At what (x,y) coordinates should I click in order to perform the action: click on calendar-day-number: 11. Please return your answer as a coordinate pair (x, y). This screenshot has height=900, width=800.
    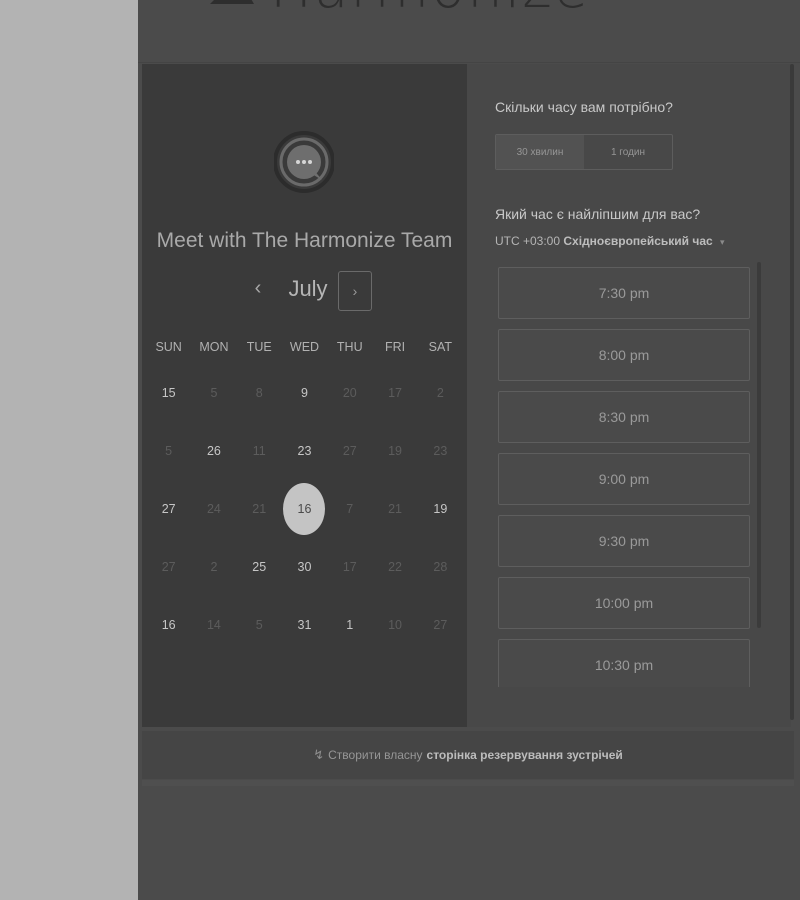
    Looking at the image, I should click on (259, 451).